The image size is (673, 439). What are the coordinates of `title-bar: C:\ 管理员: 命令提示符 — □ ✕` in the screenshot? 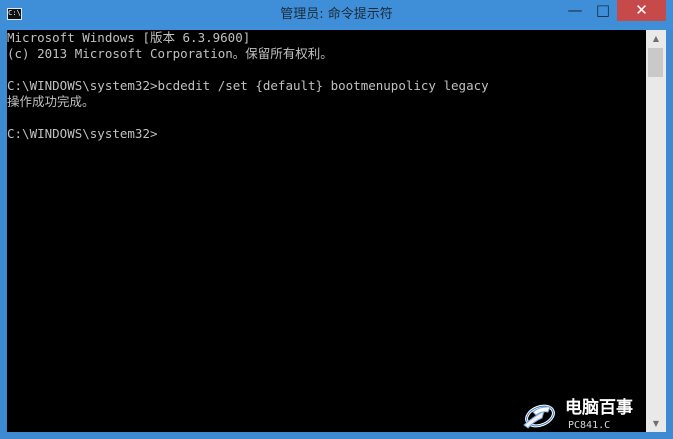 It's located at (336, 15).